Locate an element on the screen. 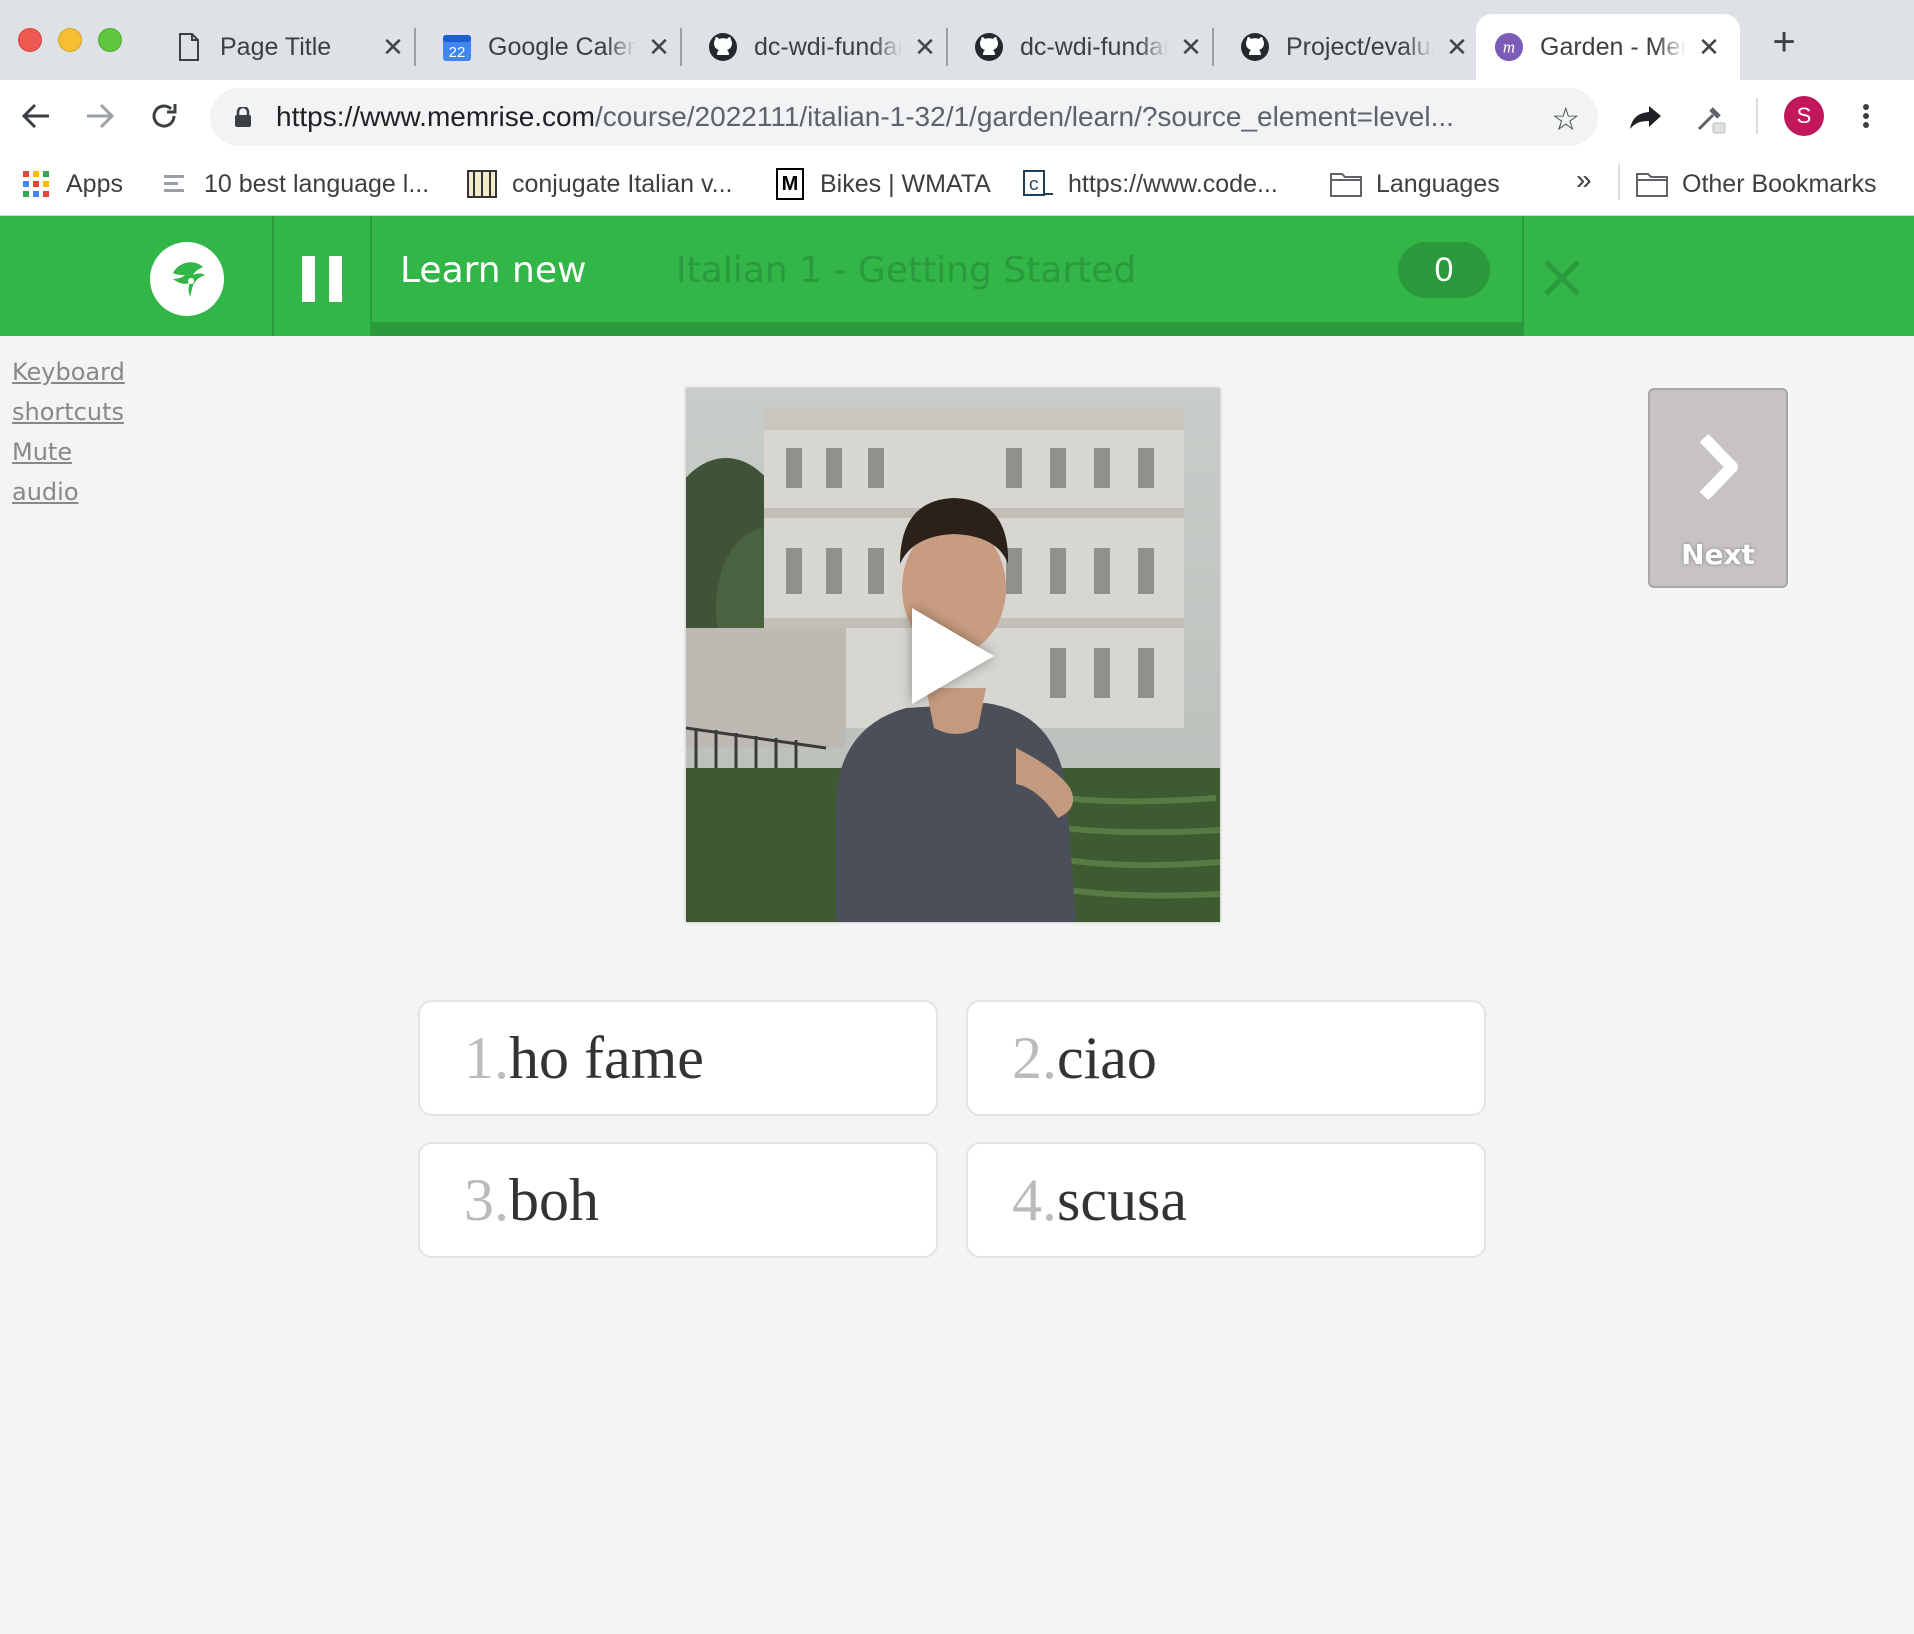 This screenshot has width=1914, height=1634. calendar-icon: 22 is located at coordinates (457, 47).